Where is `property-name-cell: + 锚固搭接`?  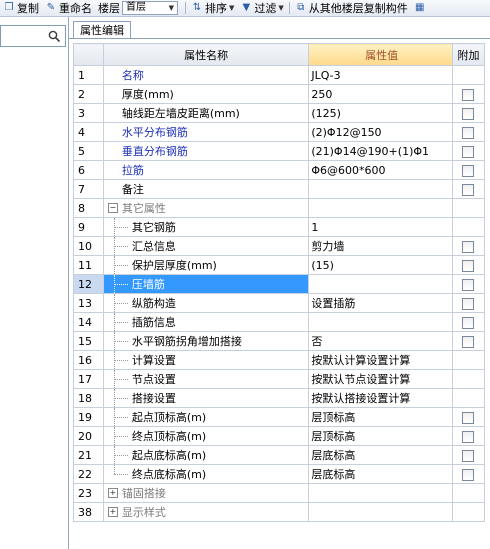
property-name-cell: + 锚固搭接 is located at coordinates (206, 493).